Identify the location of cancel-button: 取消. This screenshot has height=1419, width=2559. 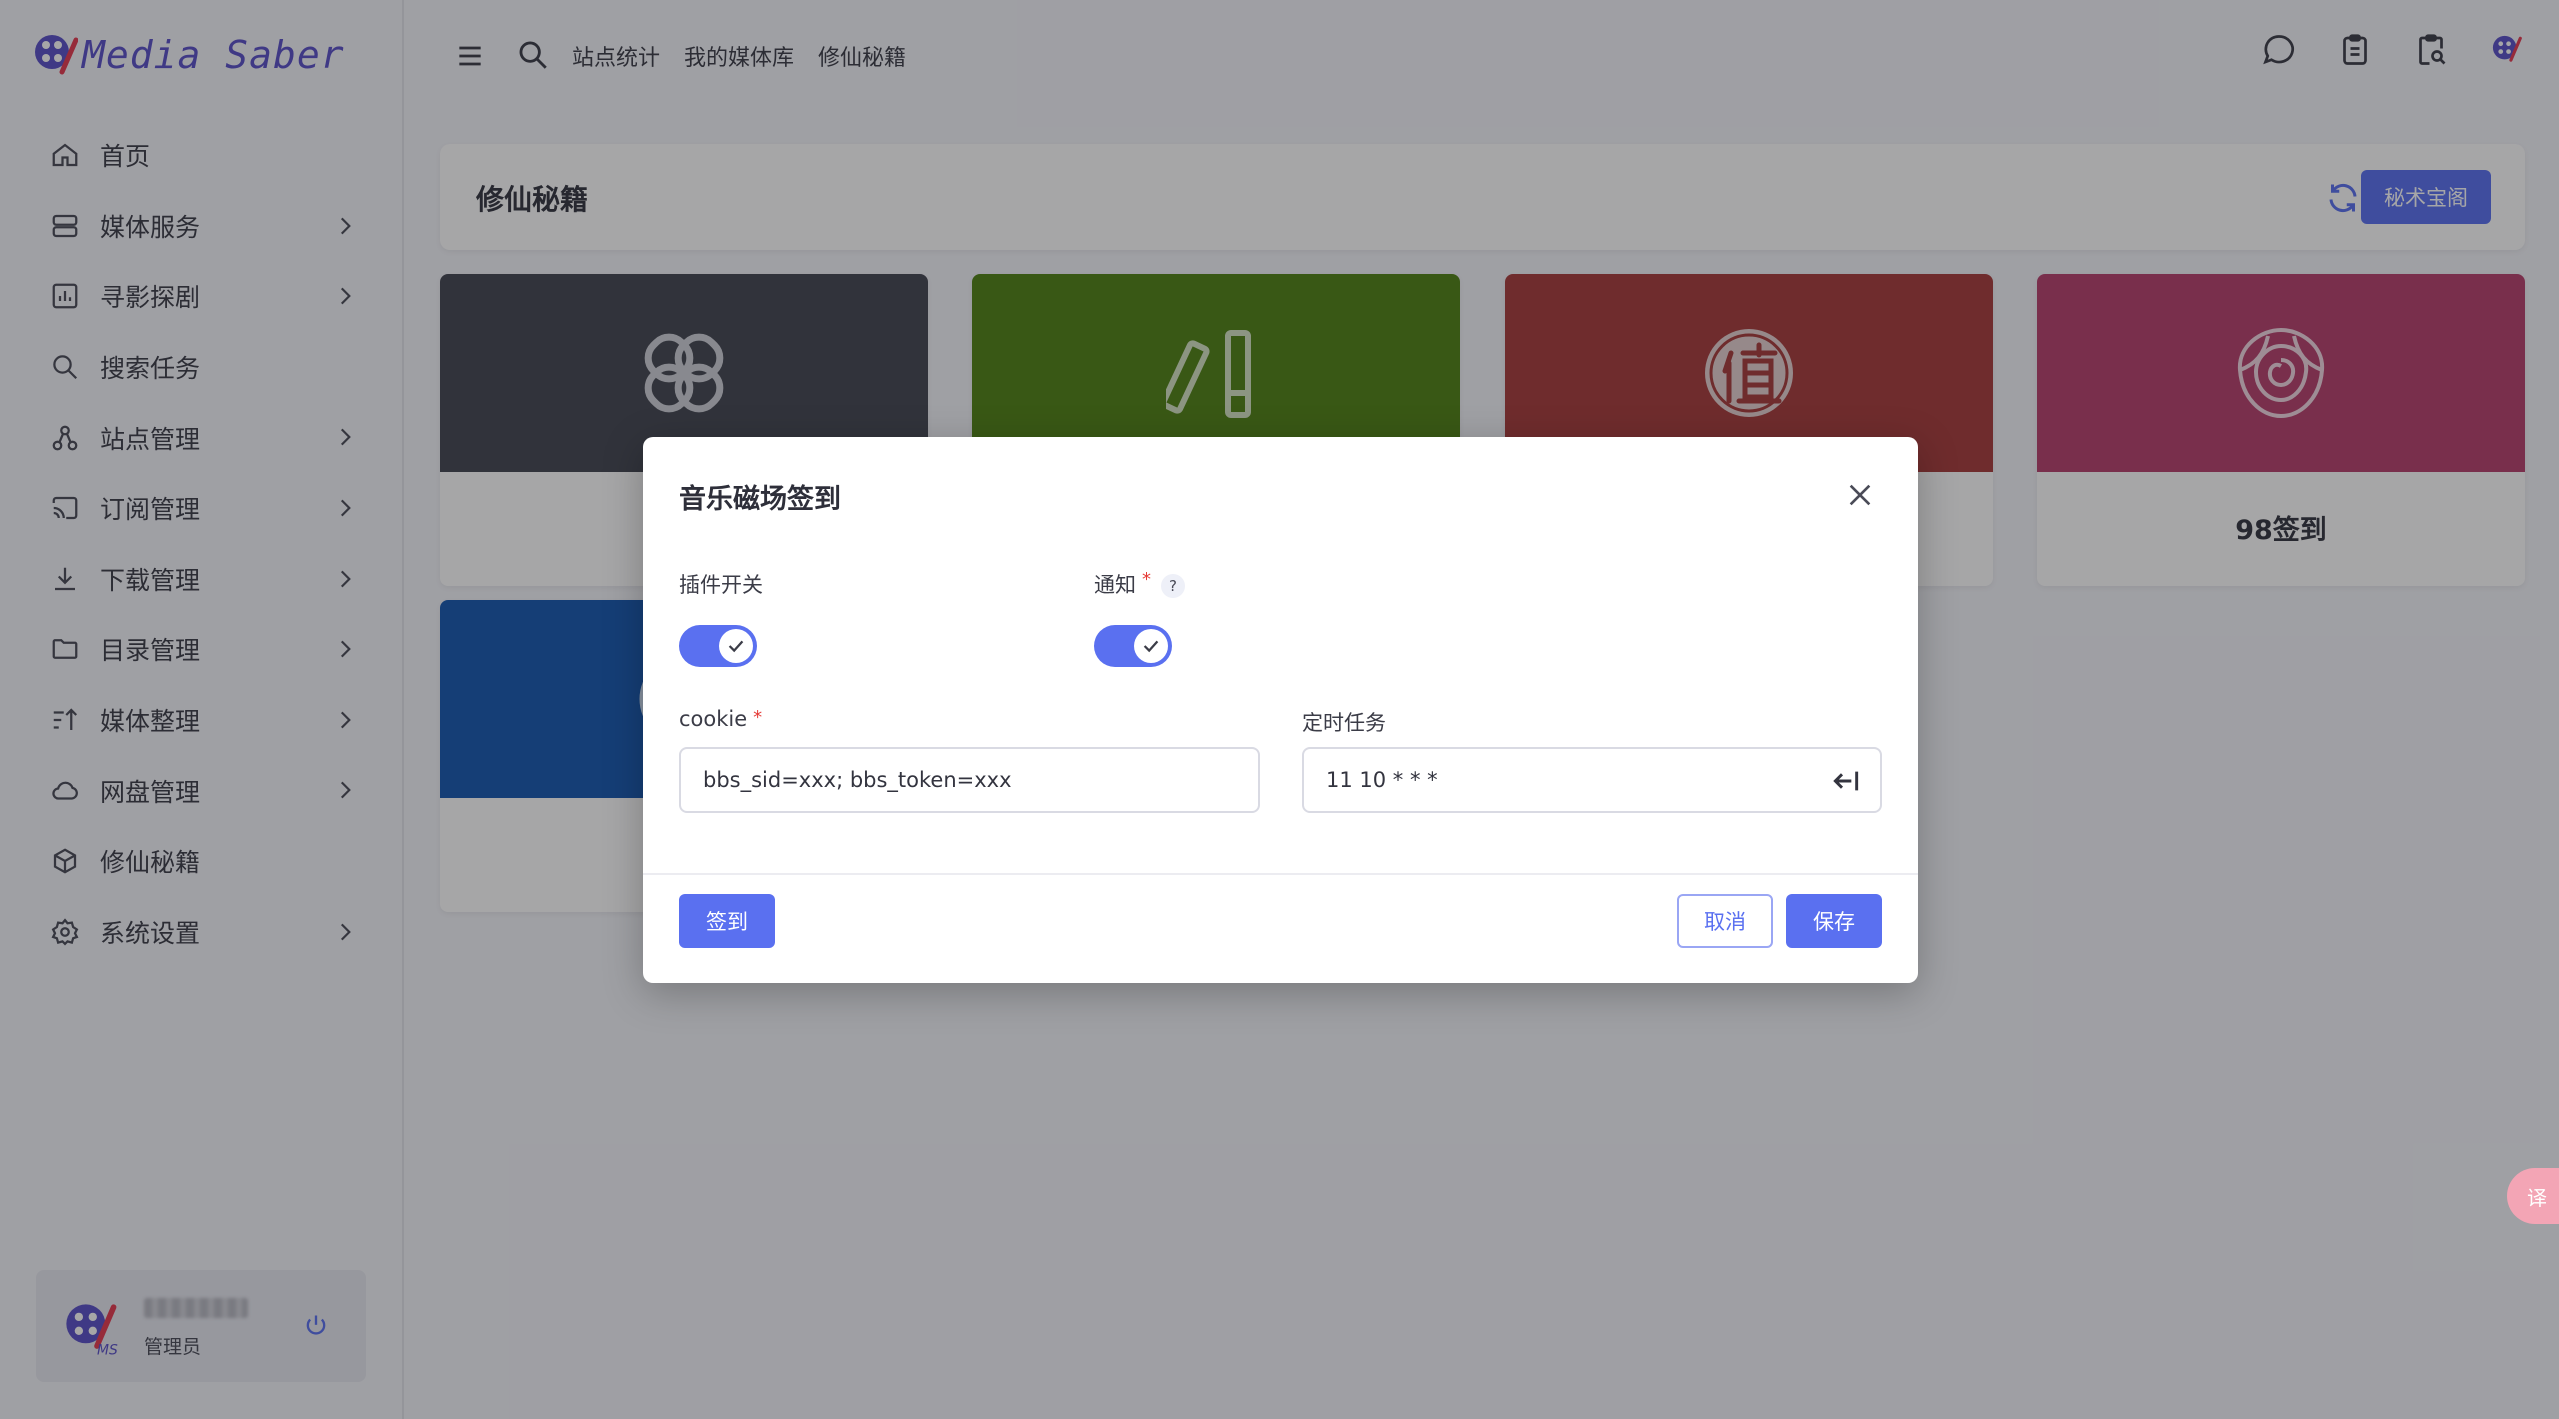
(1725, 921).